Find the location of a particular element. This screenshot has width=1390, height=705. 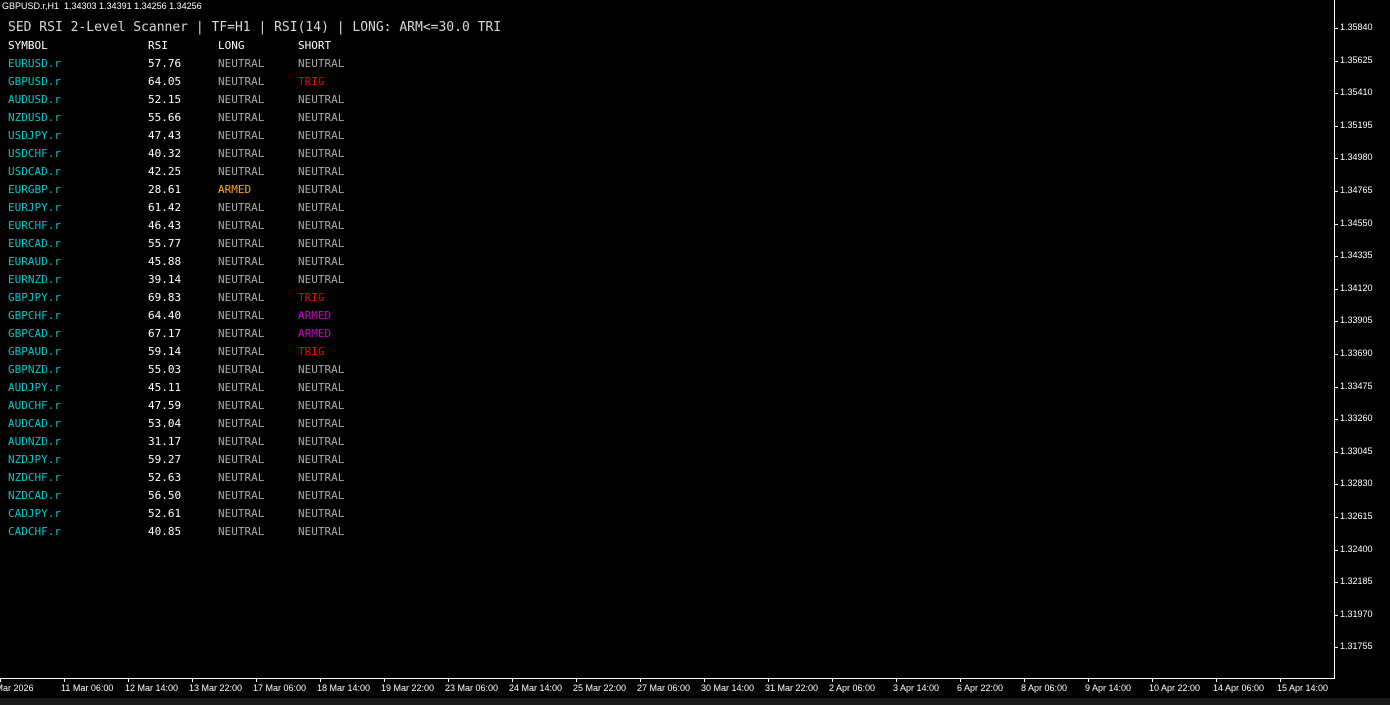

symbol-cell: EURNZD.r is located at coordinates (34, 279).